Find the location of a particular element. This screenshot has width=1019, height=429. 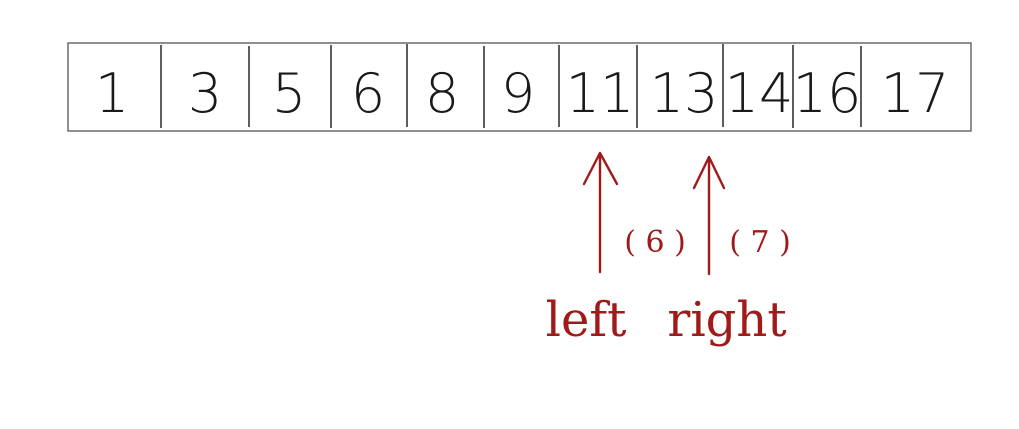

array-cell-value: 11 is located at coordinates (600, 93).